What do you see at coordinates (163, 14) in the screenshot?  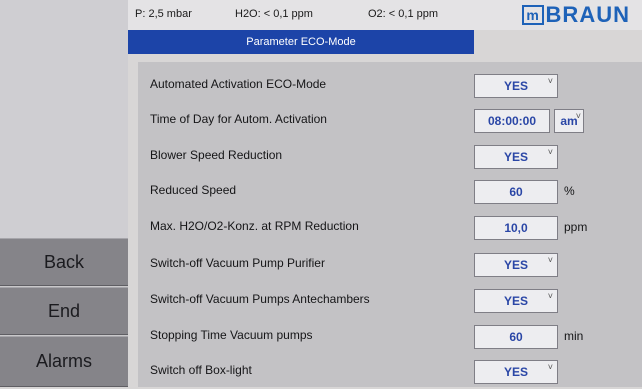 I see `pressure-readout: P: 2,5 mbar` at bounding box center [163, 14].